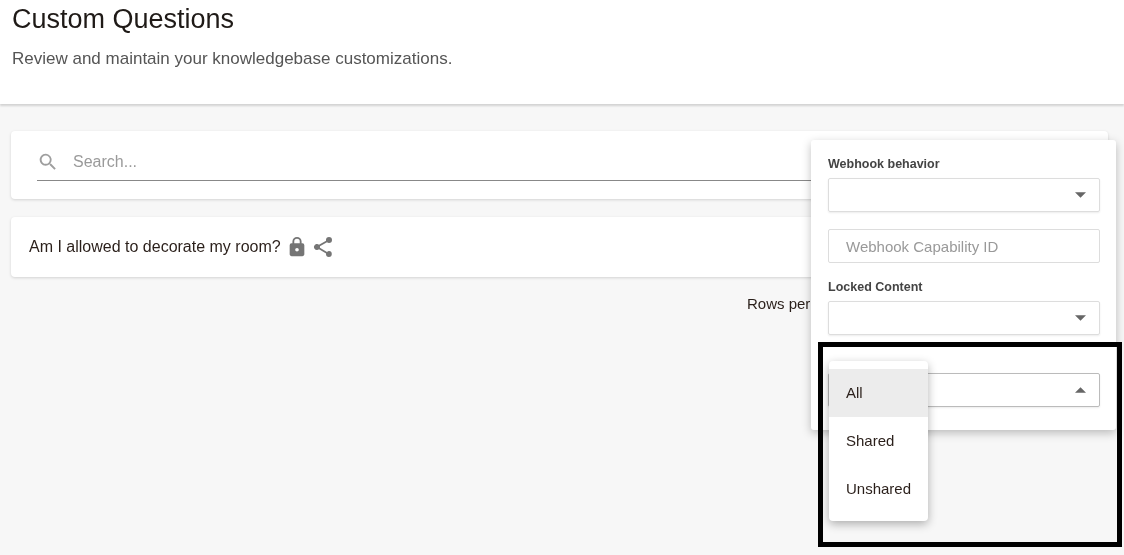 The height and width of the screenshot is (555, 1124). What do you see at coordinates (884, 164) in the screenshot?
I see `field-label: Webhook behavior` at bounding box center [884, 164].